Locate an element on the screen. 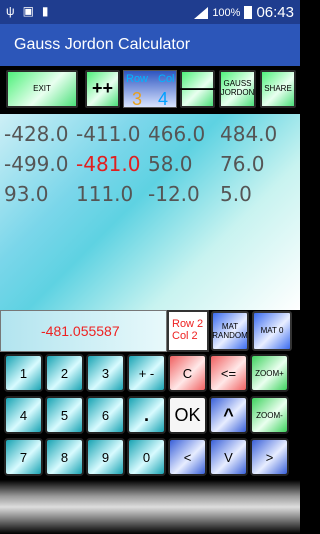 The width and height of the screenshot is (320, 534). key-4: 4 is located at coordinates (23, 415).